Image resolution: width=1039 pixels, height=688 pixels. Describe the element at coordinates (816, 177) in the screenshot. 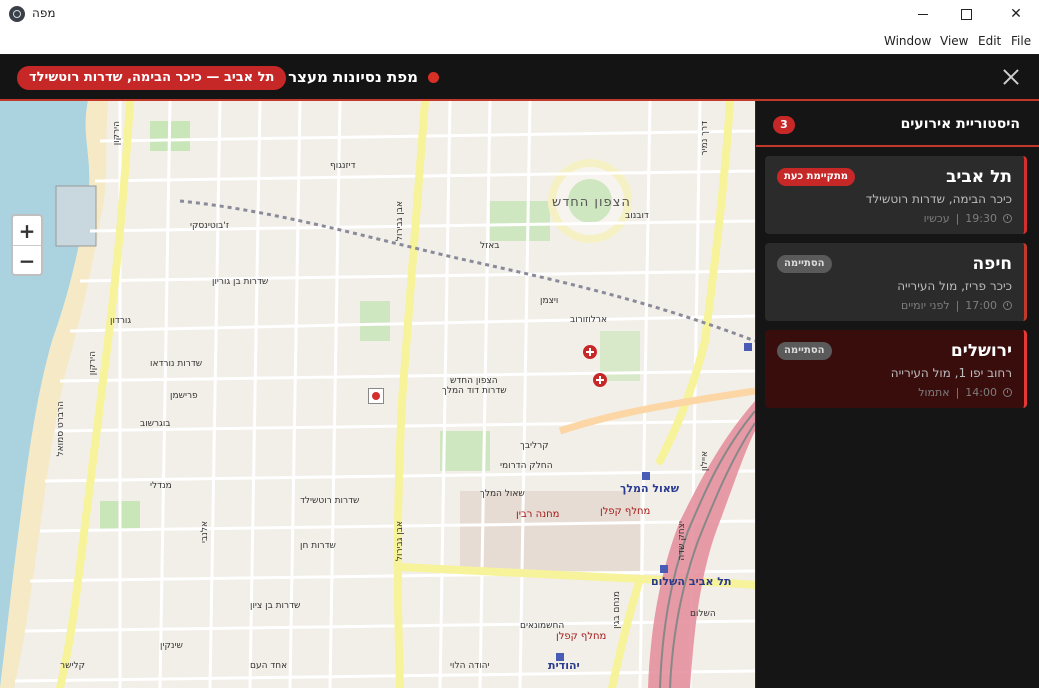

I see `event-status-badge: מתקיימת כעת` at that location.